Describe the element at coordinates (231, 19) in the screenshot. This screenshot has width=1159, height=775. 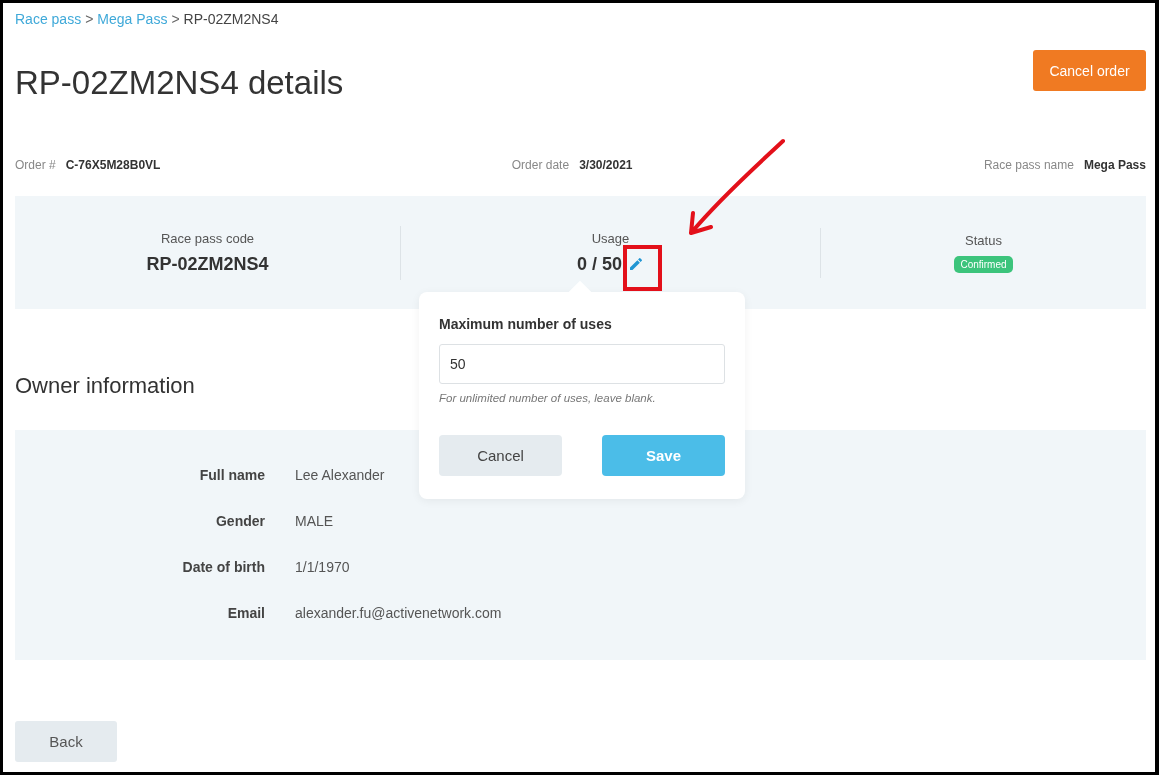
I see `breadcrumb-current: RP-02ZM2NS4` at that location.